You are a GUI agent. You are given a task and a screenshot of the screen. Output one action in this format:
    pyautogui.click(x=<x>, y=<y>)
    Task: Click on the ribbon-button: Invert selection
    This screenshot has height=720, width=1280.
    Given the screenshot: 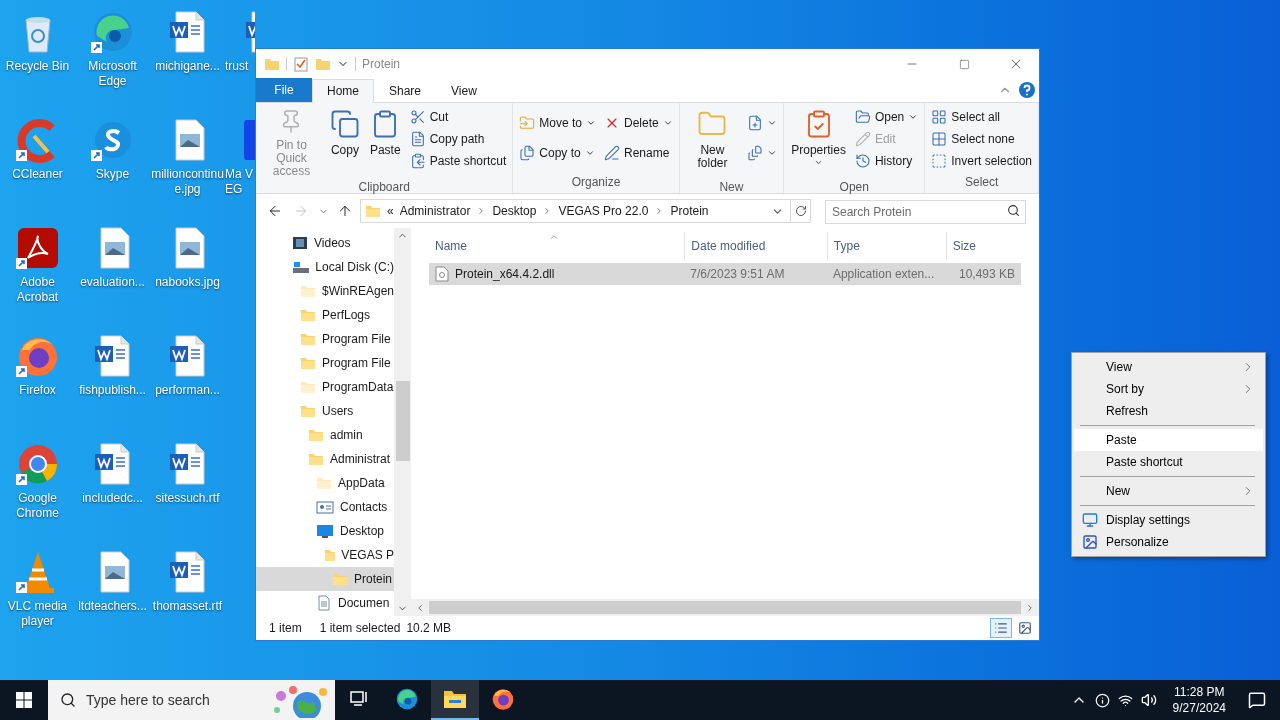 What is the action you would take?
    pyautogui.click(x=981, y=161)
    